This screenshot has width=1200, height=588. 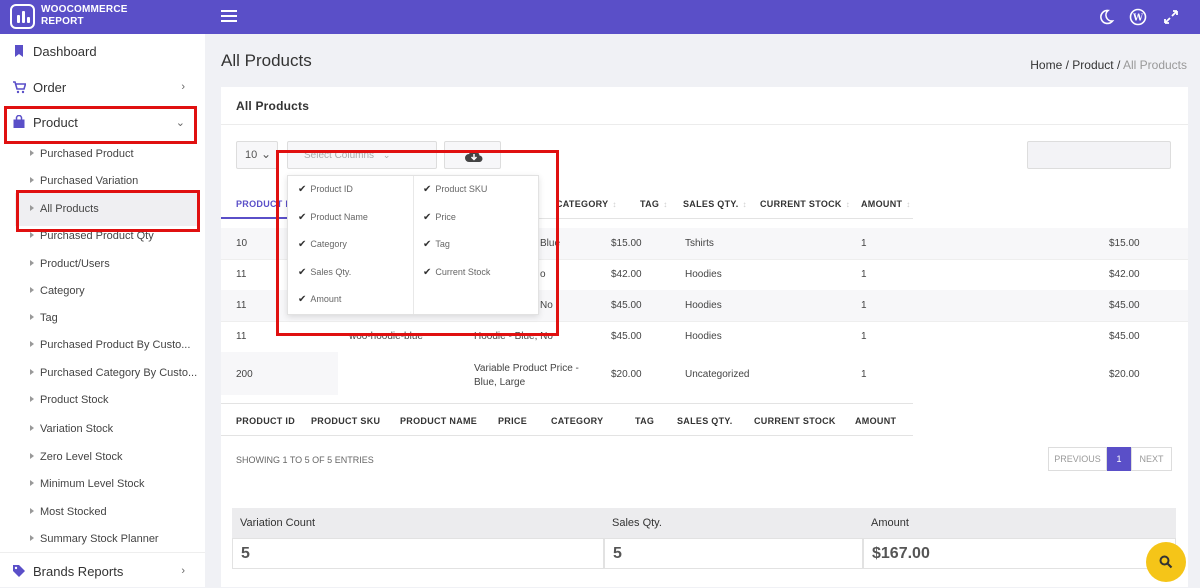 What do you see at coordinates (439, 421) in the screenshot?
I see `footer-header-product-name: PRODUCT NAME` at bounding box center [439, 421].